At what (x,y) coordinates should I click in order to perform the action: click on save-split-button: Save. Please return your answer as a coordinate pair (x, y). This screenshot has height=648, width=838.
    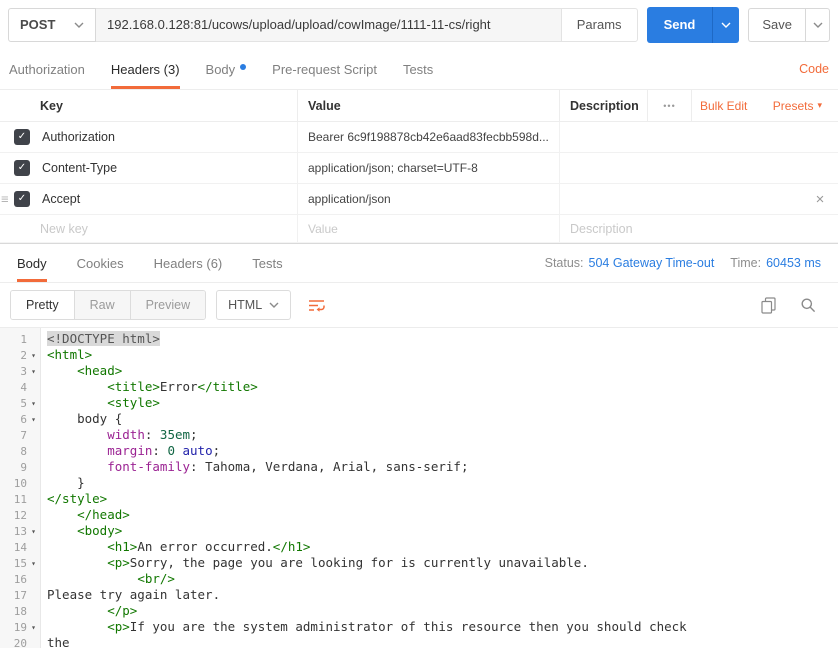
    Looking at the image, I should click on (789, 24).